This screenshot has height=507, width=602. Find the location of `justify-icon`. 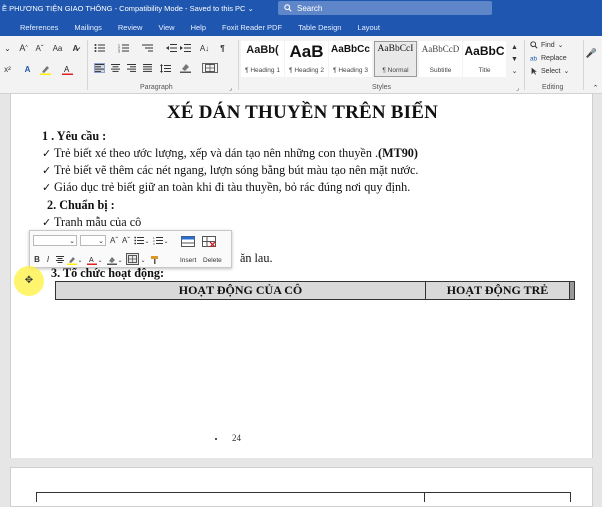

justify-icon is located at coordinates (147, 68).